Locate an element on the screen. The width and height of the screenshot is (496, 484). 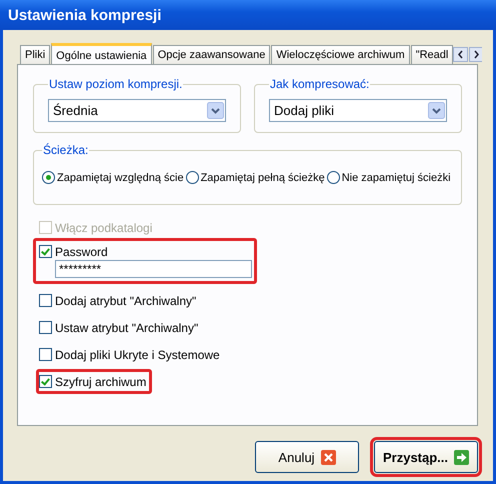
checkbox-option: Ustaw atrybut "Archiwalny" is located at coordinates (120, 327).